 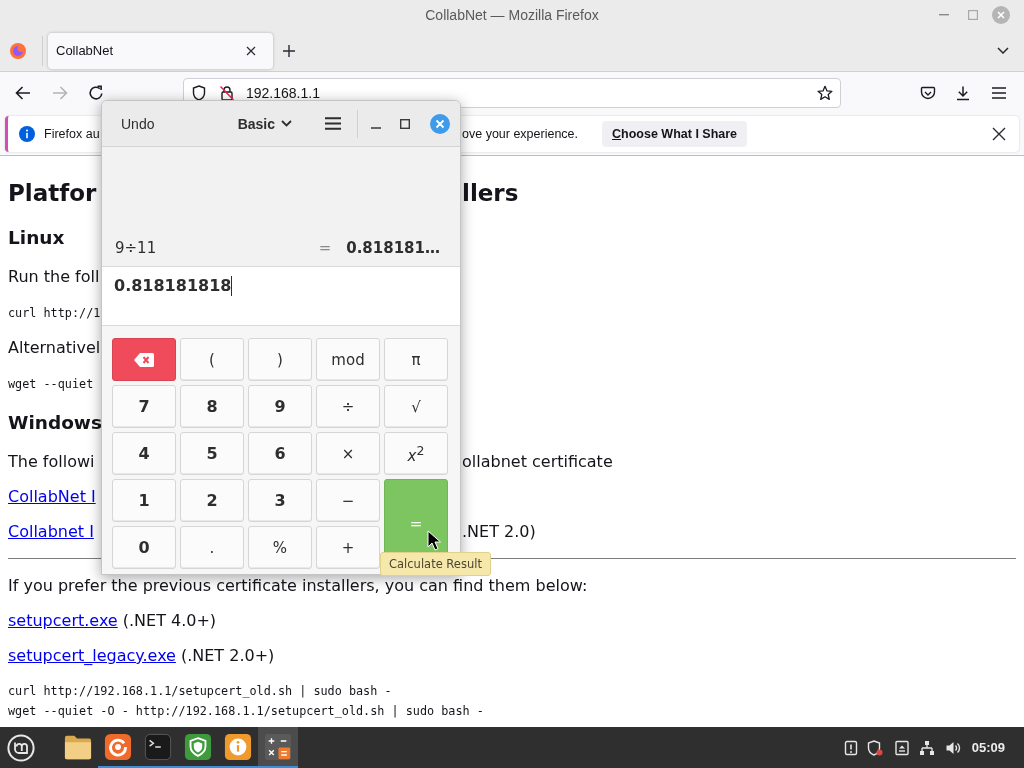 What do you see at coordinates (281, 296) in the screenshot?
I see `expression-field: 0.818181818` at bounding box center [281, 296].